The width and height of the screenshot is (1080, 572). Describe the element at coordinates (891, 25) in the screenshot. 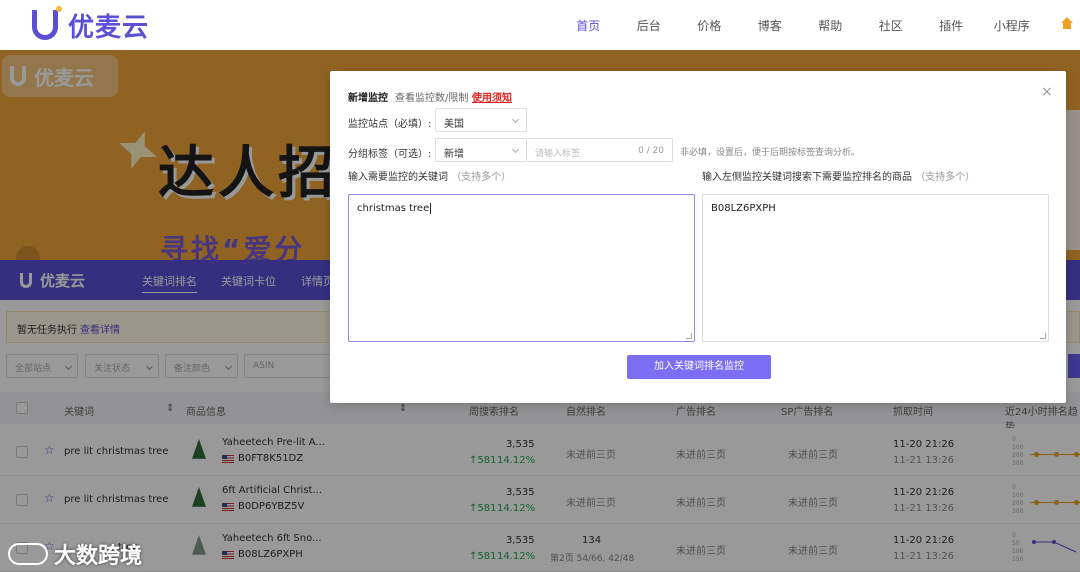

I see `nav-link-community: 社区` at that location.